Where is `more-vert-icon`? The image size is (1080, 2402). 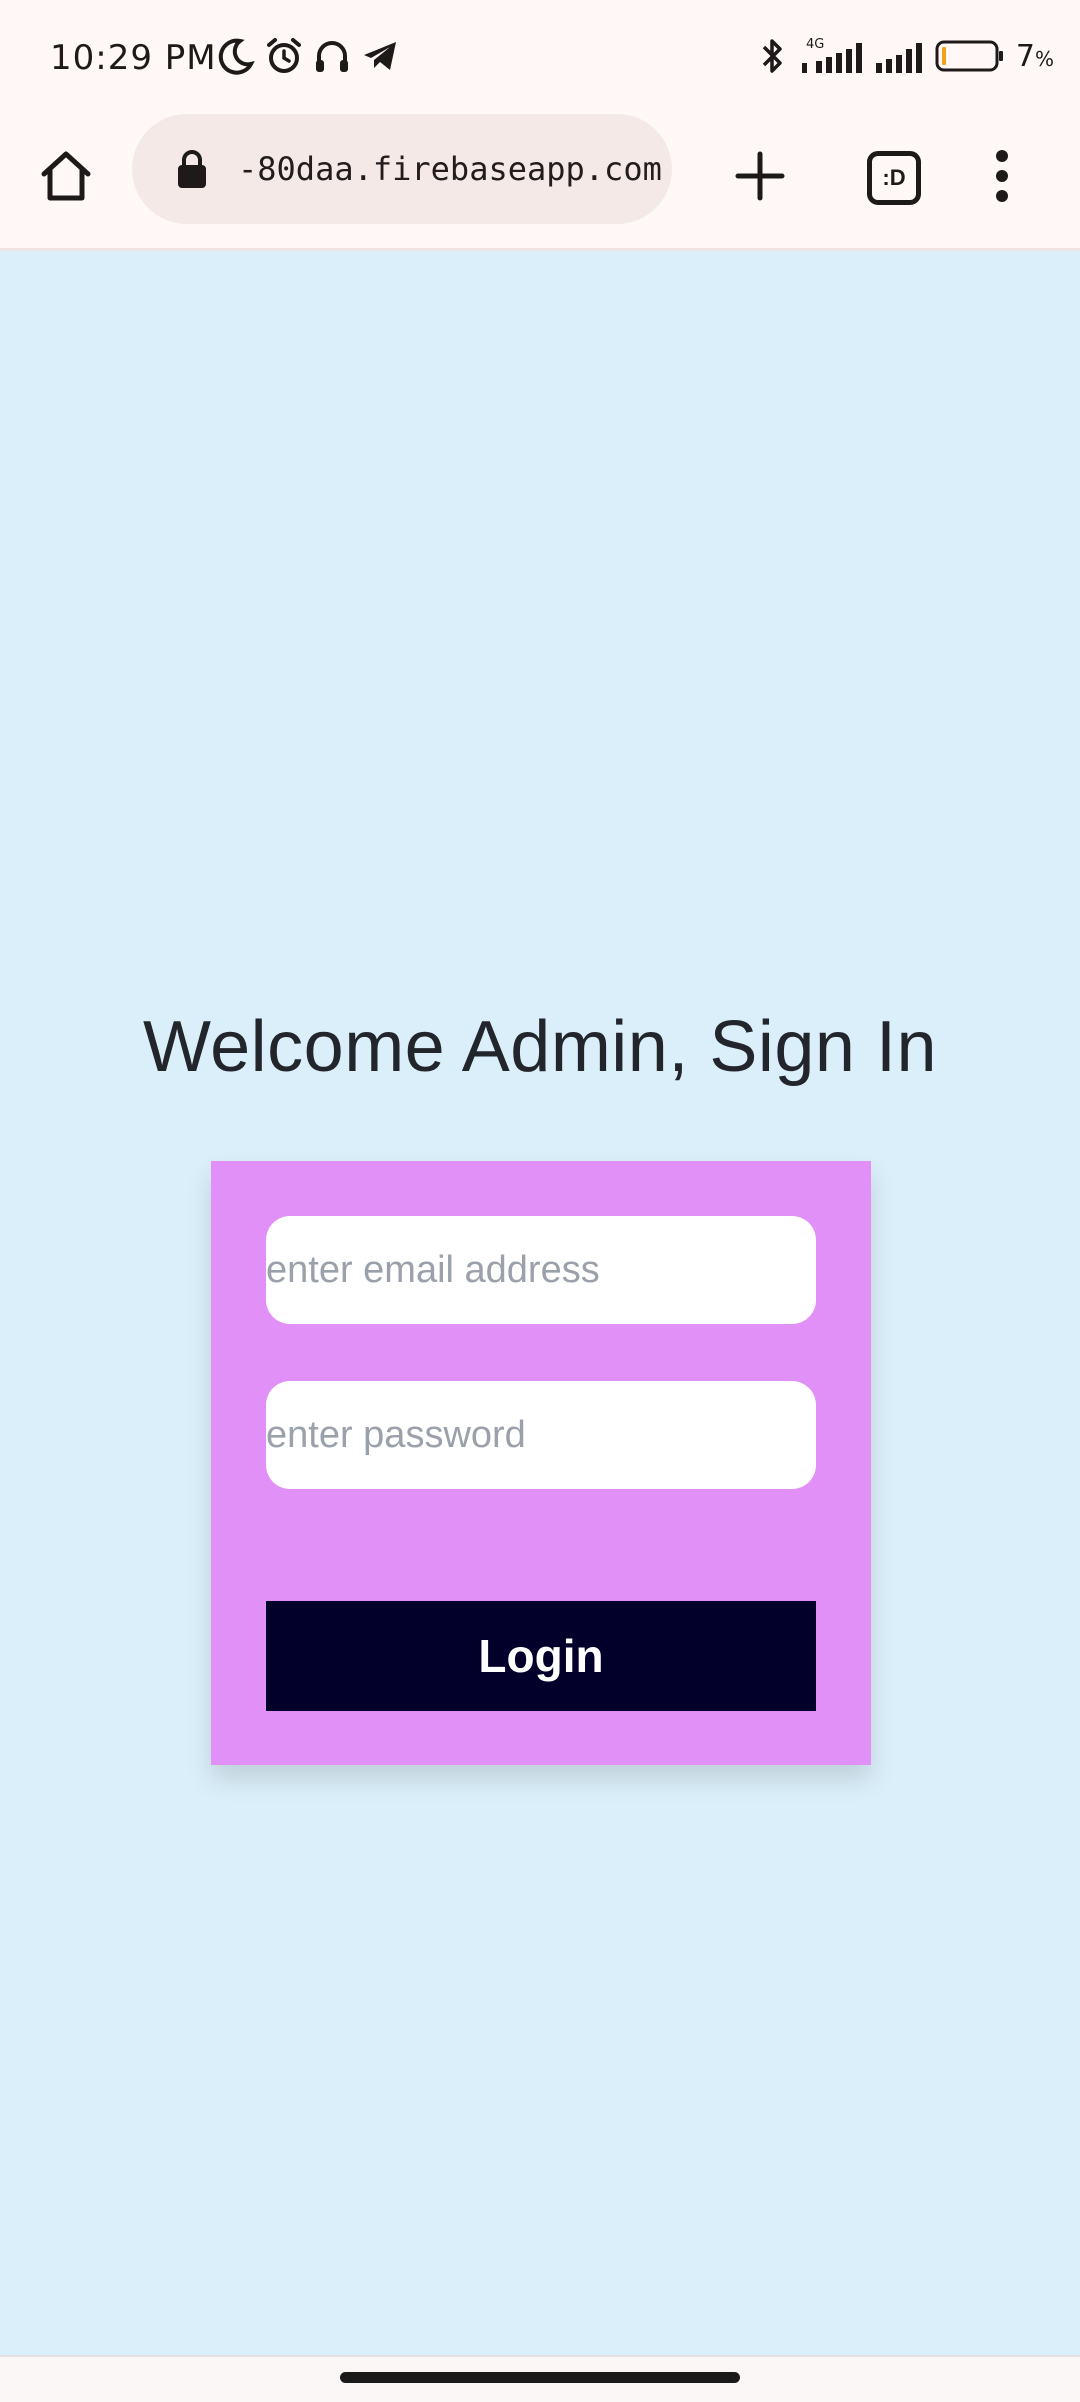 more-vert-icon is located at coordinates (1002, 178).